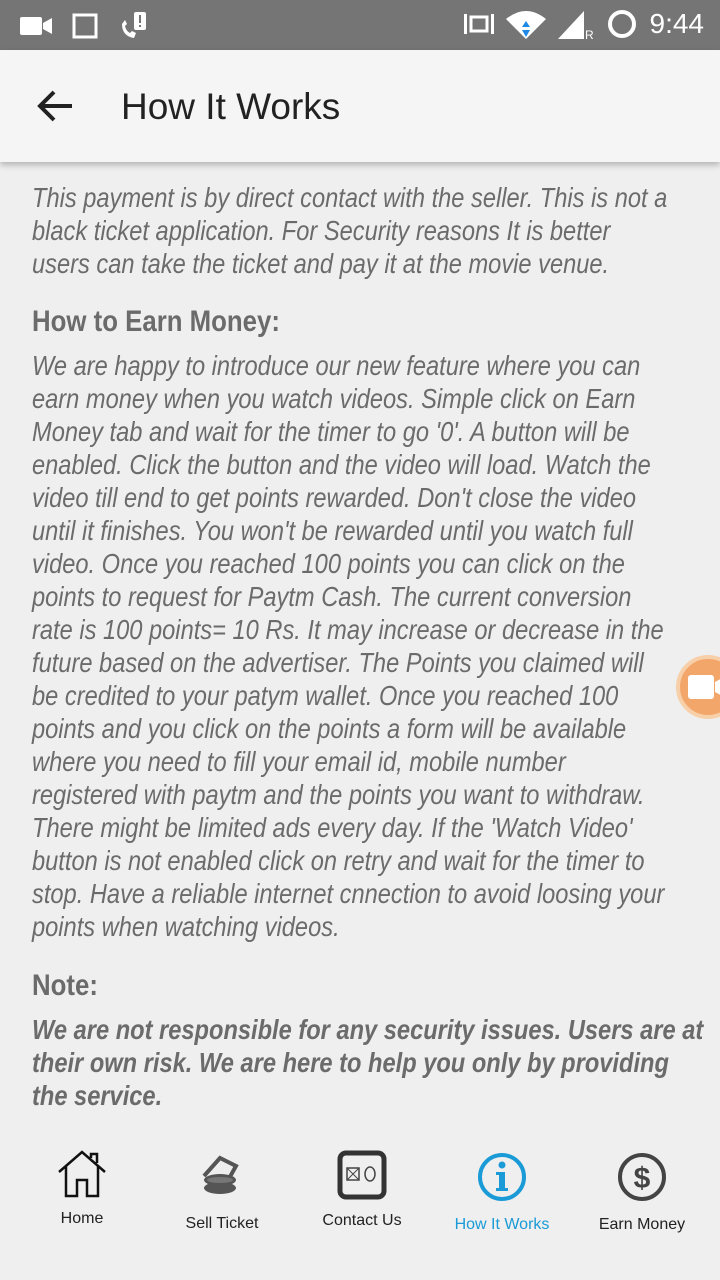 This screenshot has width=720, height=1280. I want to click on nav-how-it-works: How It Works, so click(502, 1192).